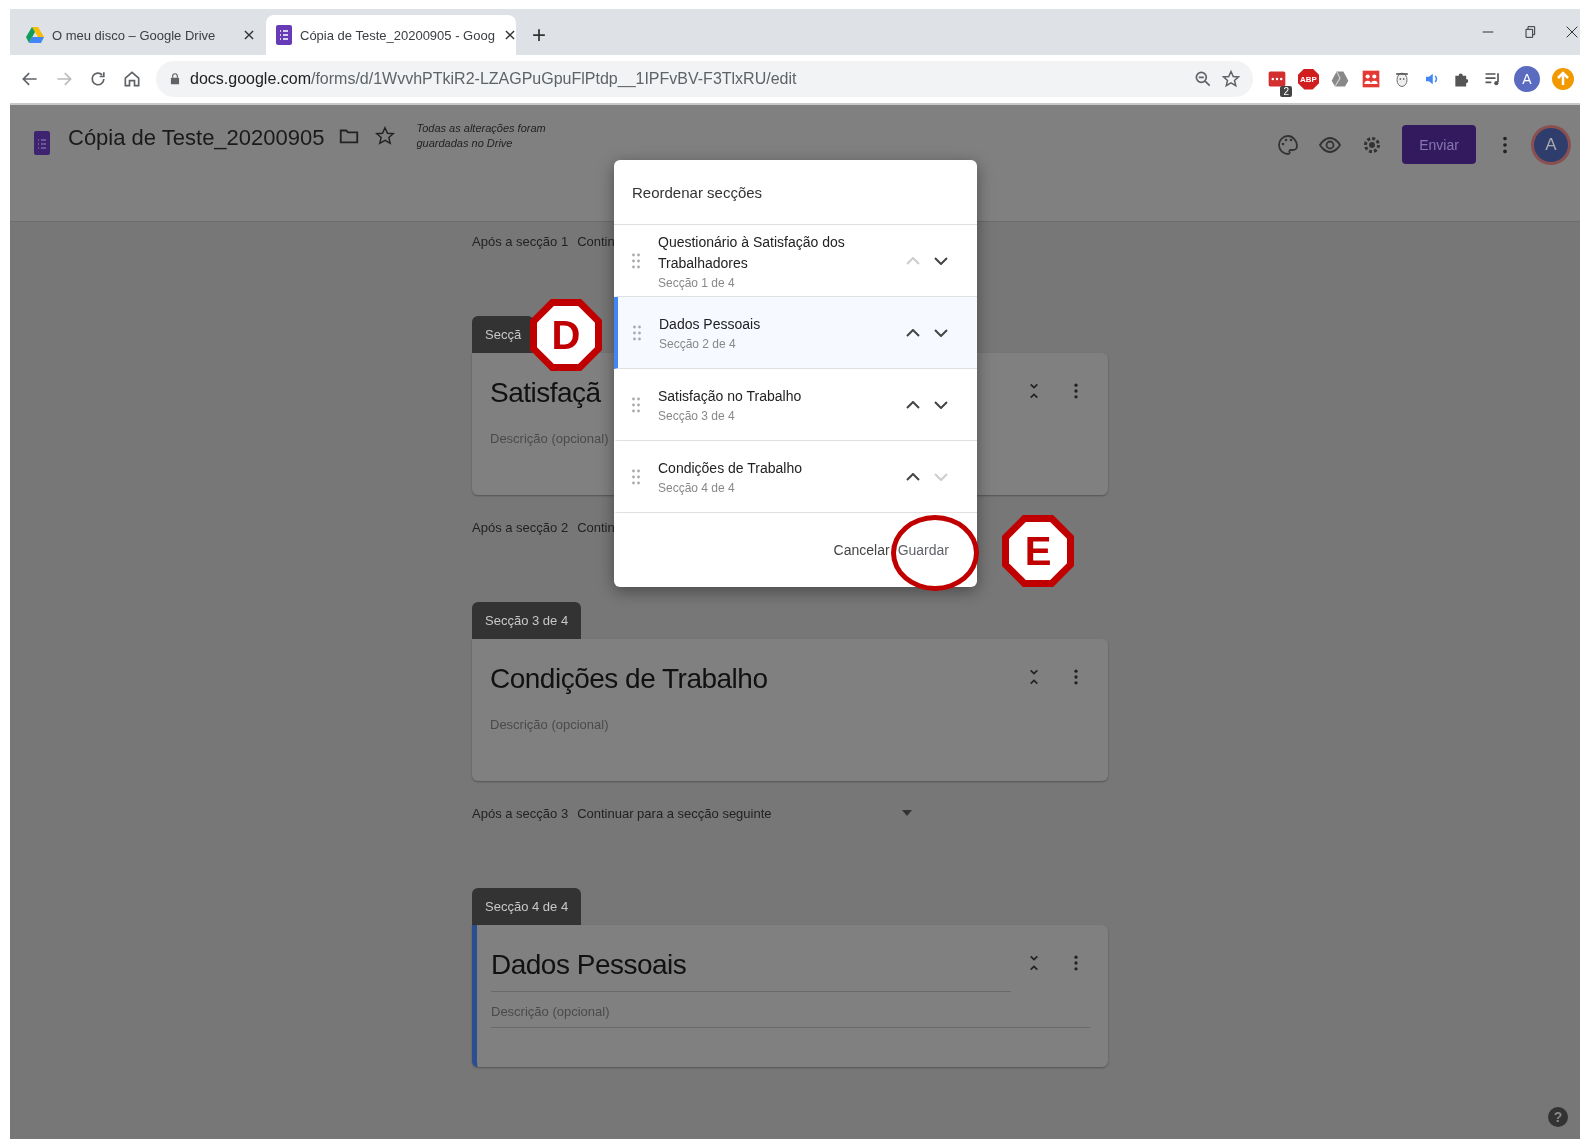 This screenshot has width=1580, height=1139. I want to click on section-number: Secção 4 de 4, so click(697, 488).